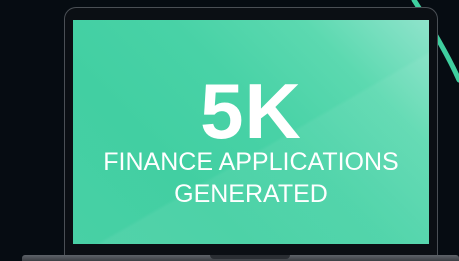  What do you see at coordinates (251, 194) in the screenshot?
I see `stat-caption-line-2: GENERATED` at bounding box center [251, 194].